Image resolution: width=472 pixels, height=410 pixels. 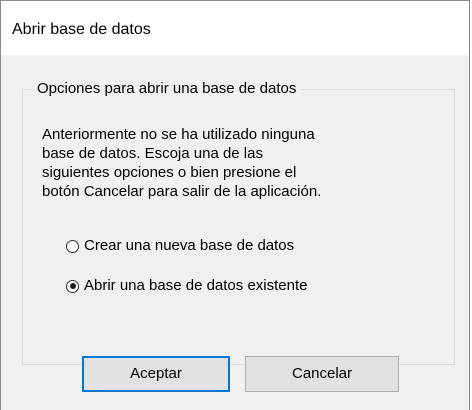 What do you see at coordinates (189, 246) in the screenshot?
I see `radio-label-create: Crear una nueva base de datos` at bounding box center [189, 246].